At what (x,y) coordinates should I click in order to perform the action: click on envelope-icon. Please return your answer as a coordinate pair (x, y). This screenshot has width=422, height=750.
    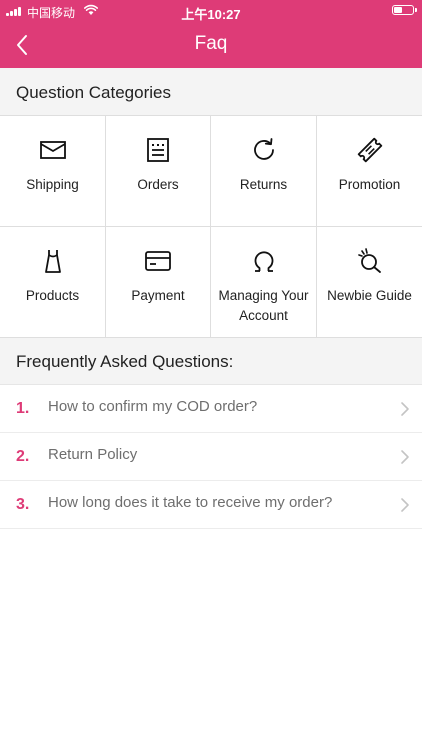
    Looking at the image, I should click on (52, 150).